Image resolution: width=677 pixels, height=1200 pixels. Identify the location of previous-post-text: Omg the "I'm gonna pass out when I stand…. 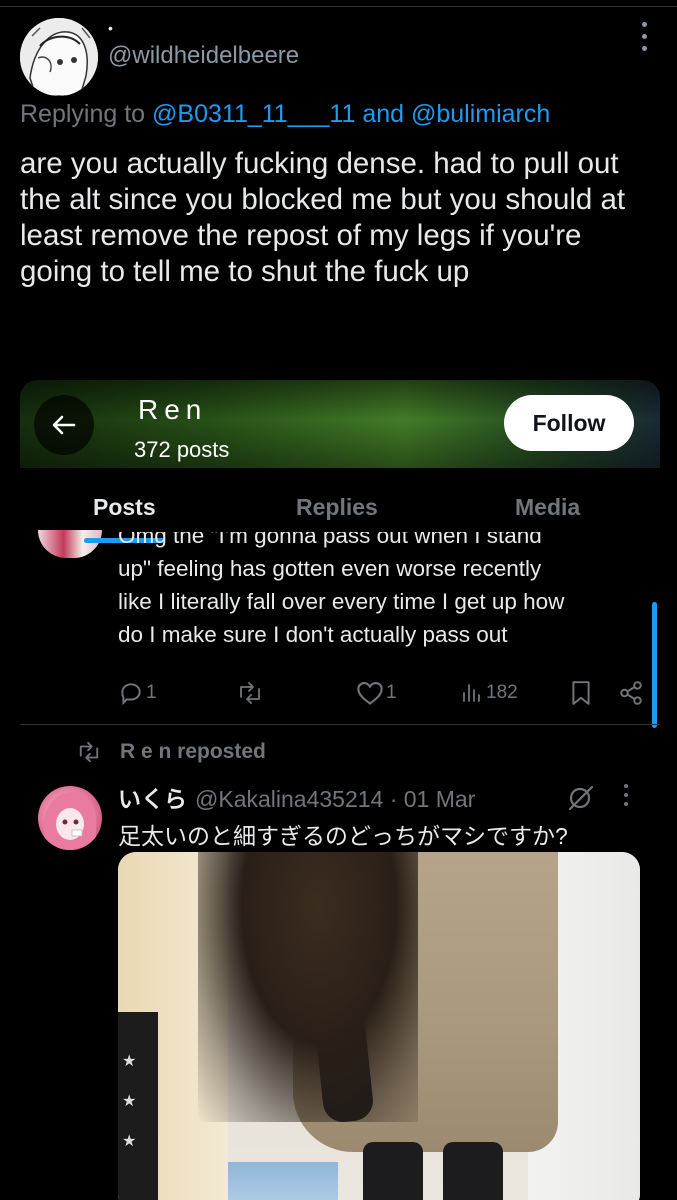
(373, 591).